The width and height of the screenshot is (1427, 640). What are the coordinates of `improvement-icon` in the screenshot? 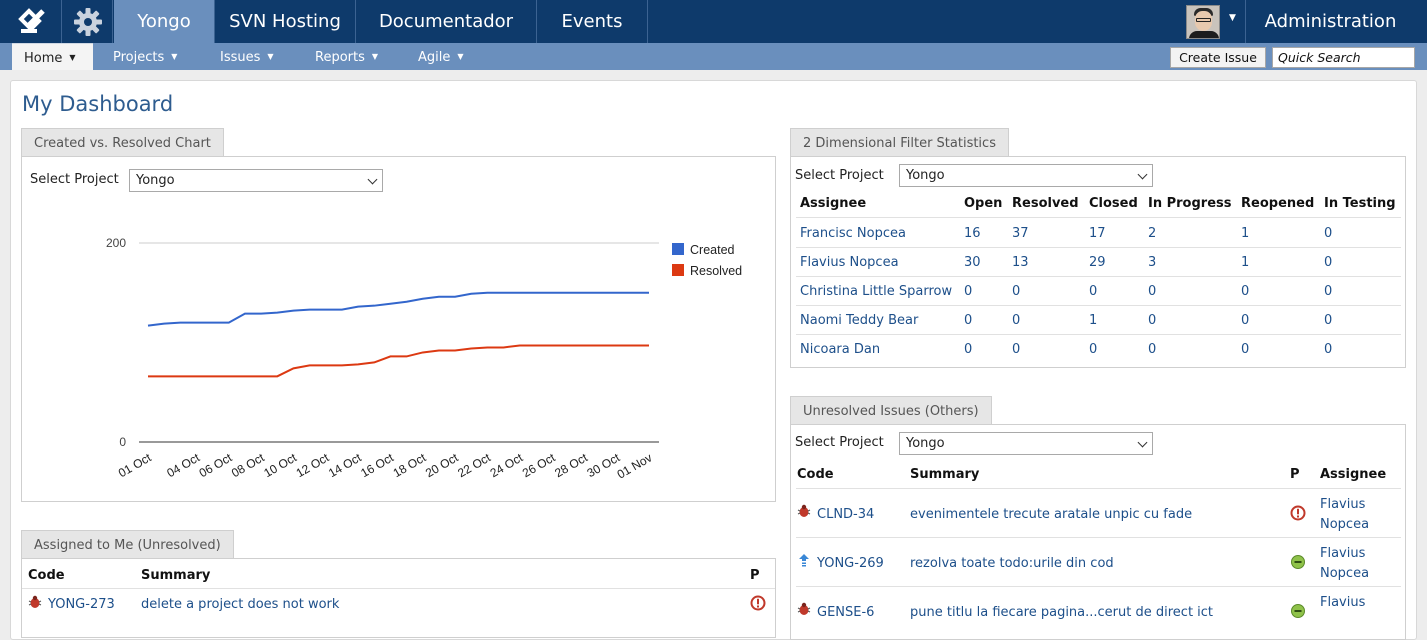 It's located at (804, 560).